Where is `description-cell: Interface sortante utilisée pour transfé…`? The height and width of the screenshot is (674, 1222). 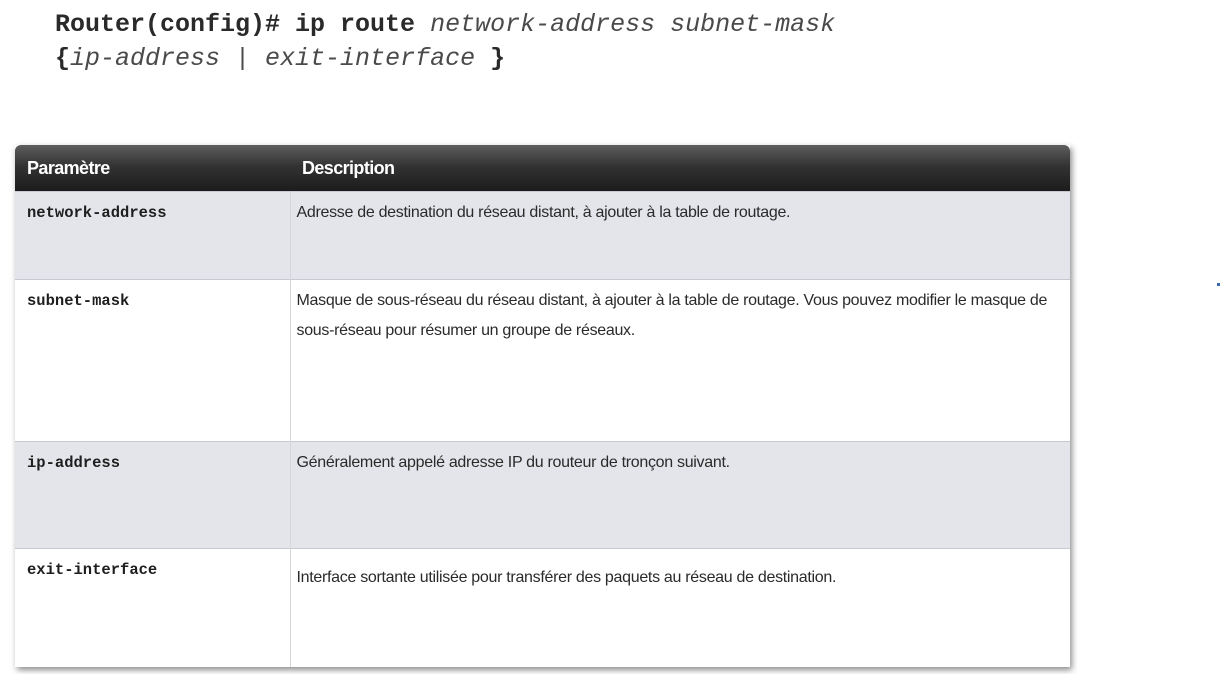
description-cell: Interface sortante utilisée pour transfé… is located at coordinates (680, 607).